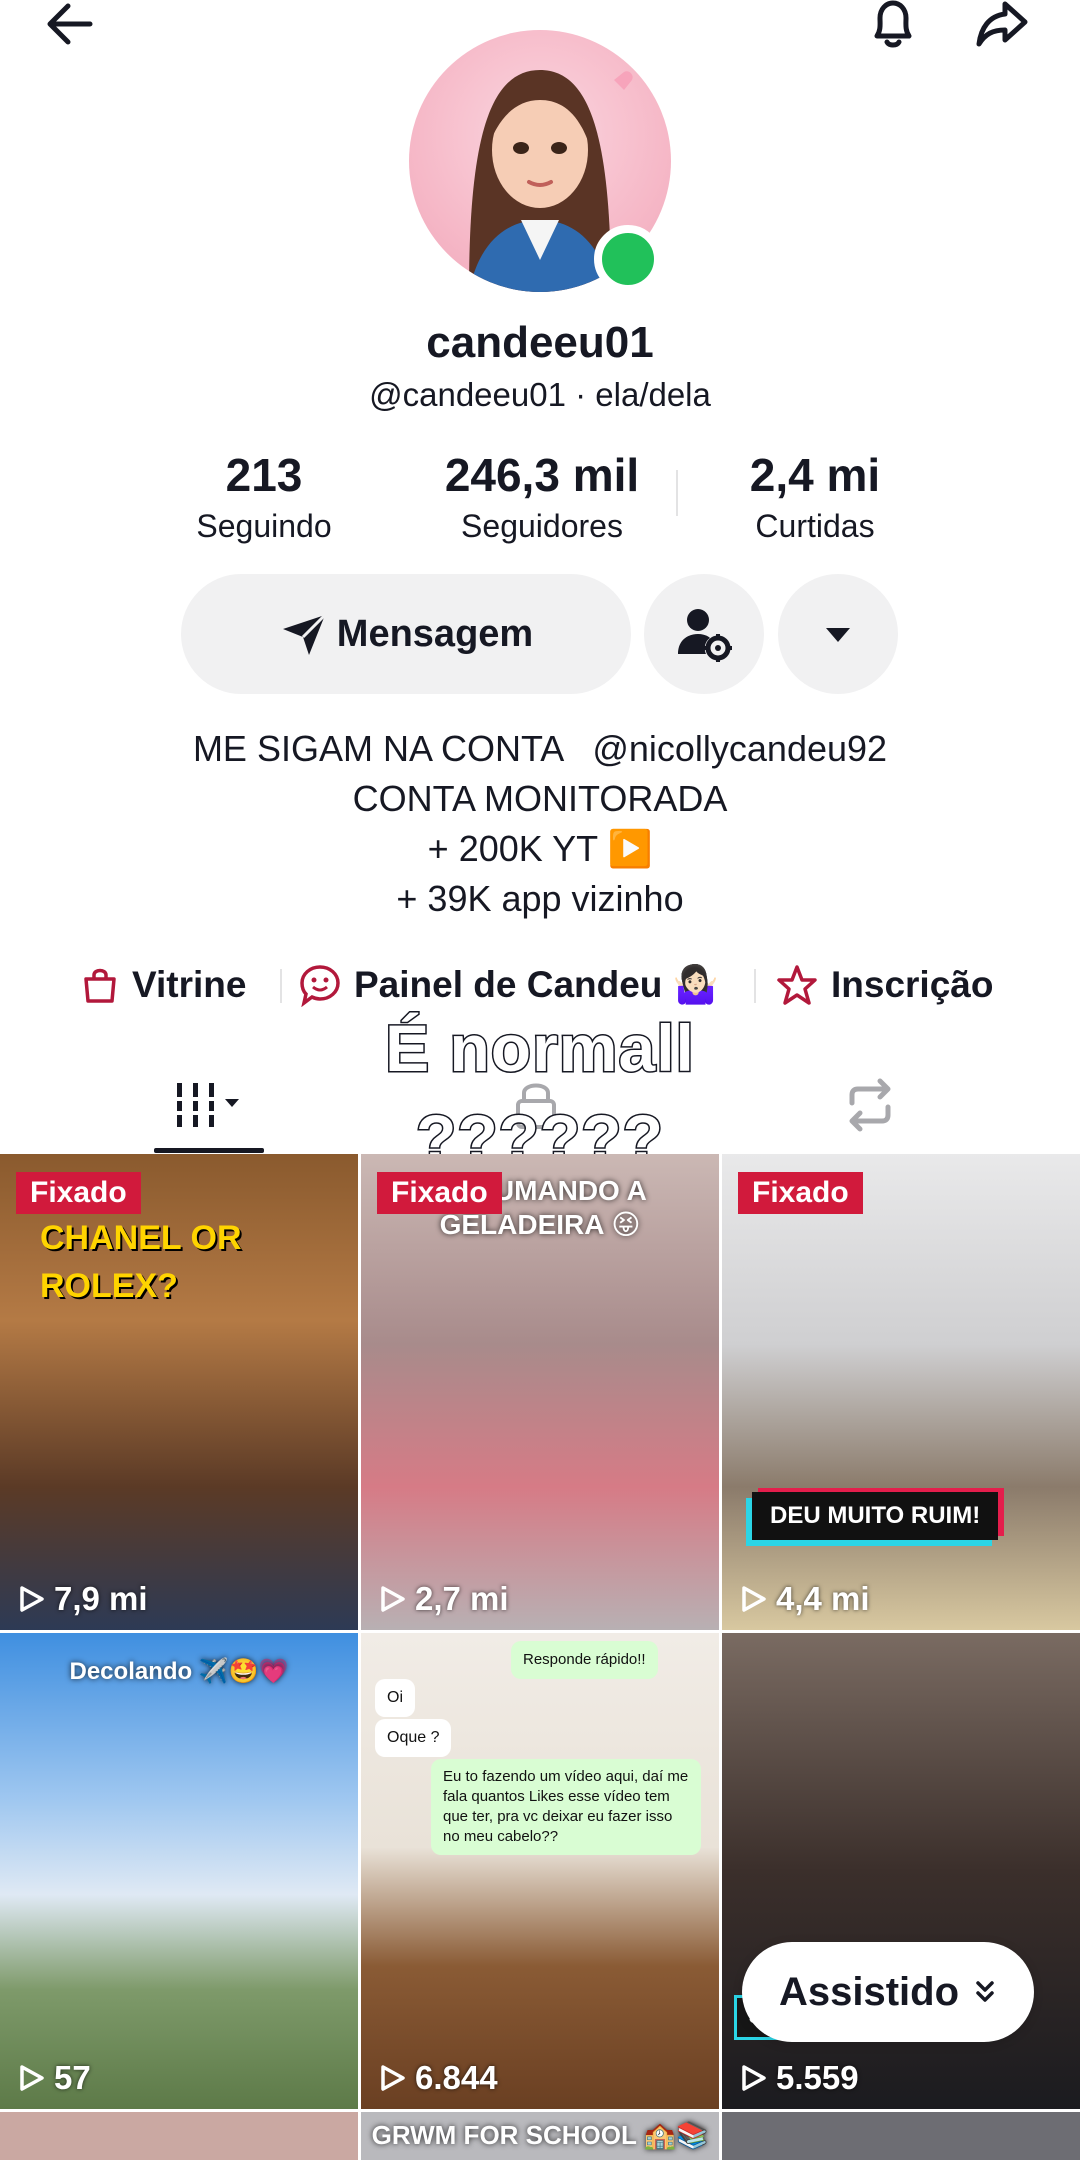 Image resolution: width=1080 pixels, height=2160 pixels. I want to click on video-caption: Decolando ✈️🤩💗, so click(179, 1671).